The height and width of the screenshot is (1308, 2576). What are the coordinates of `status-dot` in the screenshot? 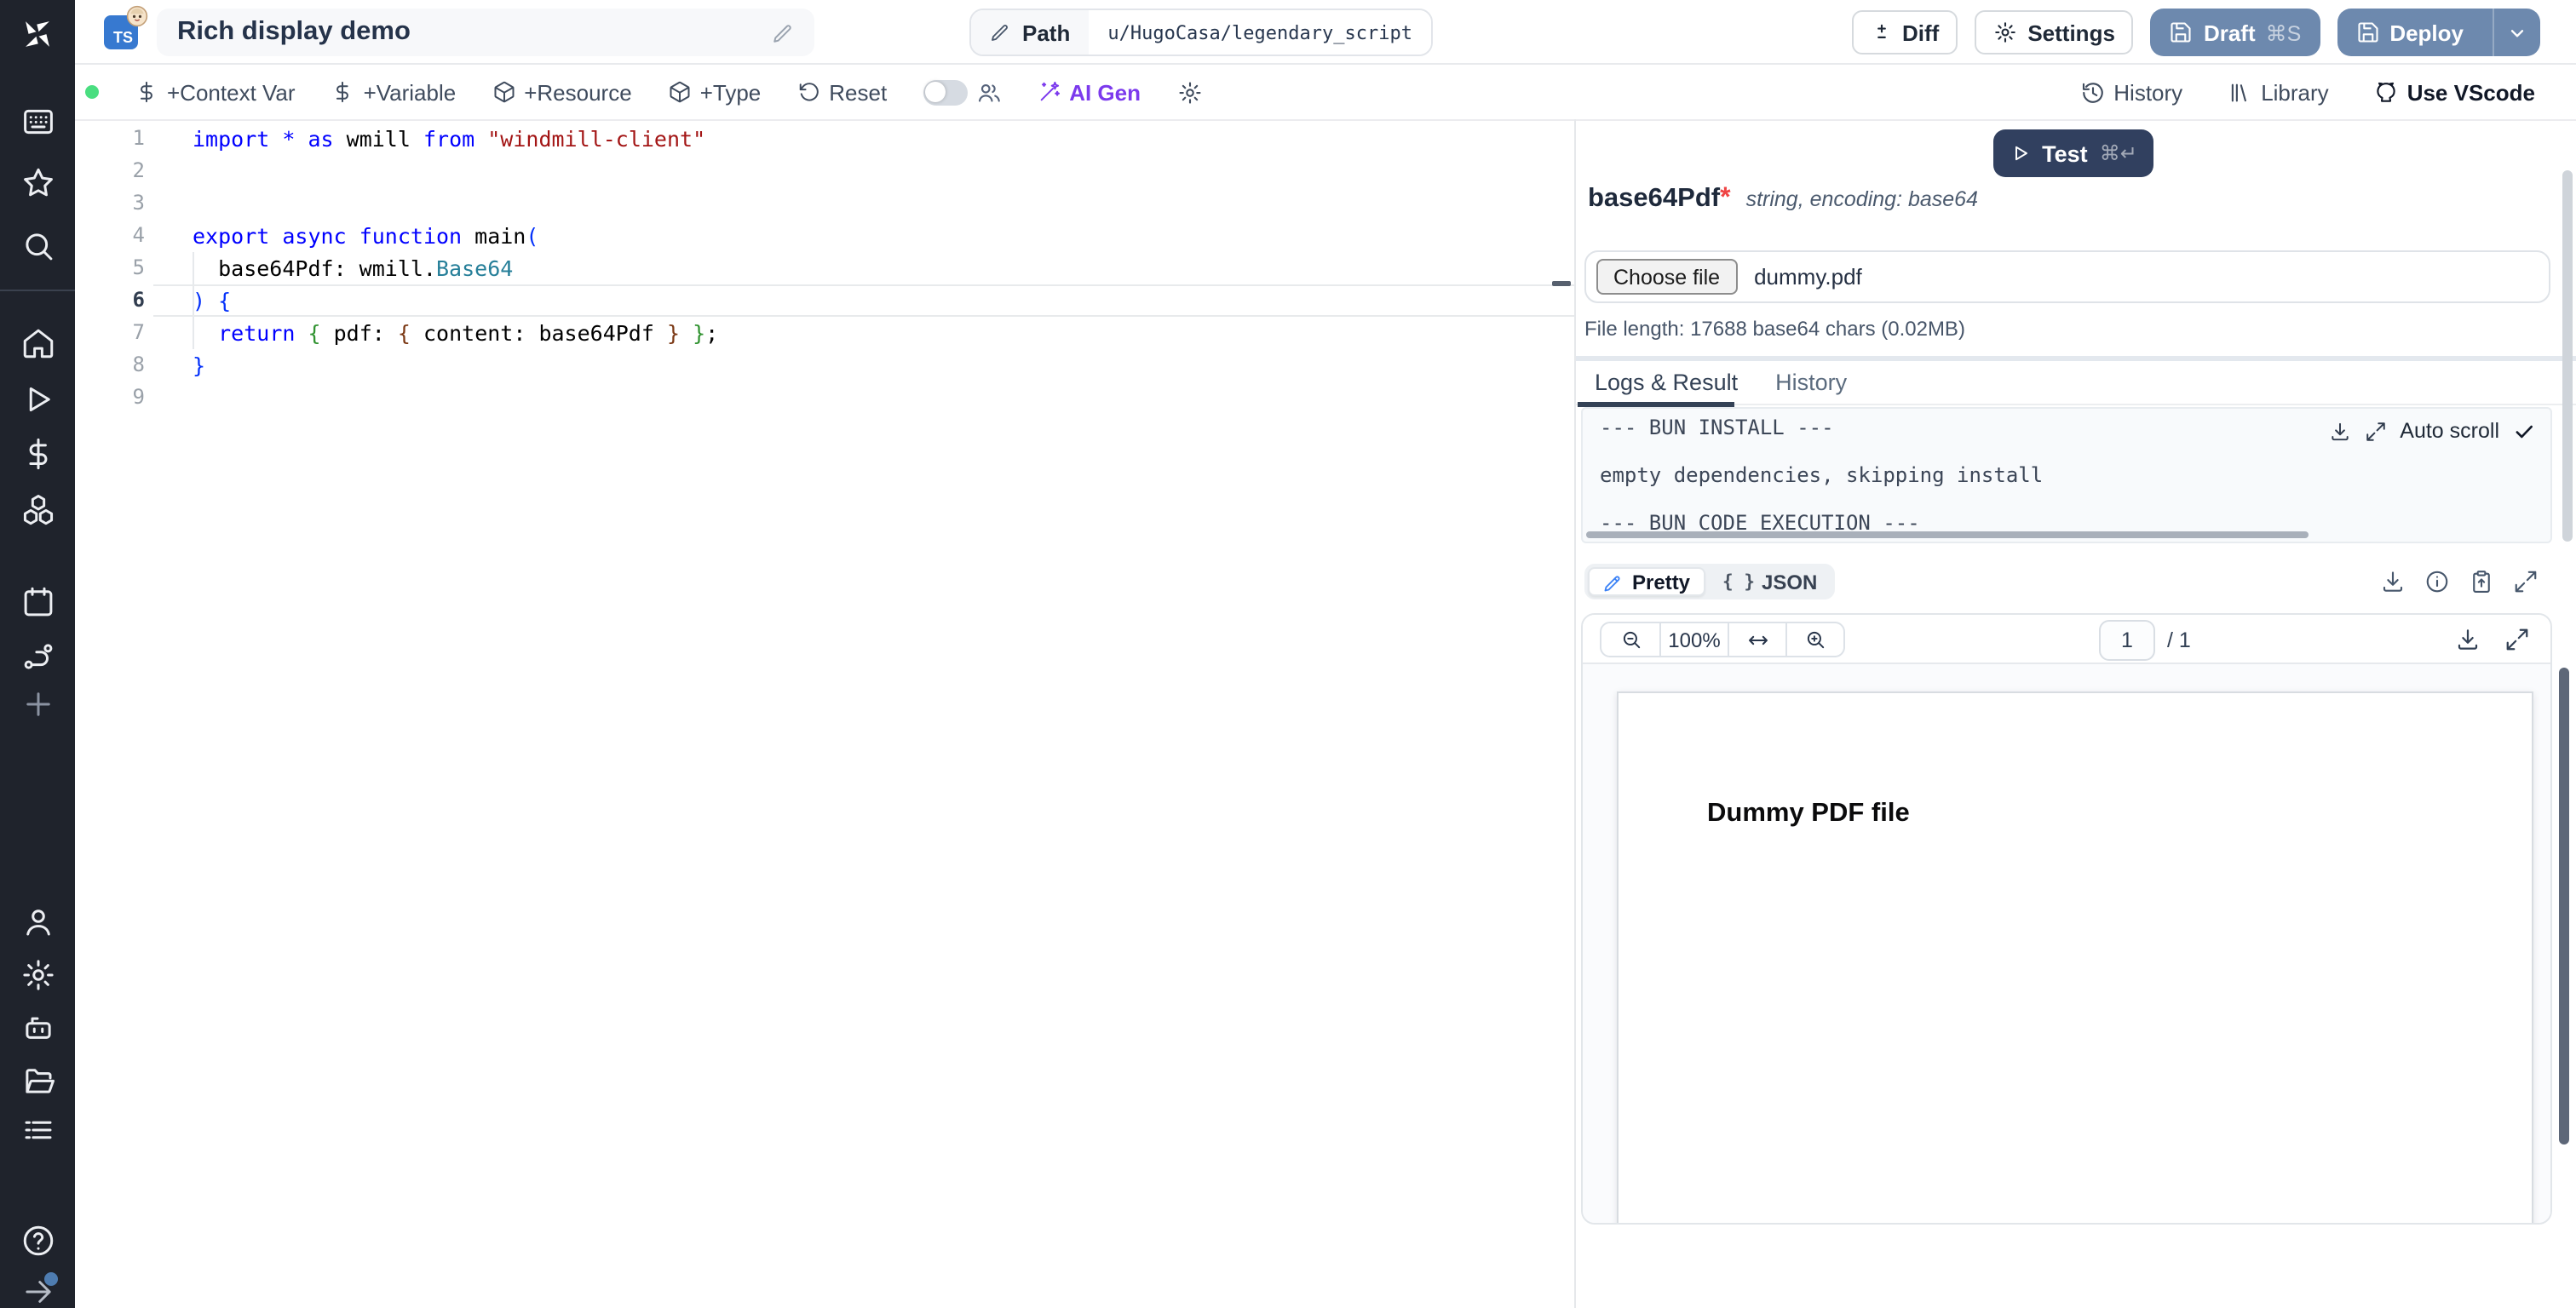 It's located at (92, 92).